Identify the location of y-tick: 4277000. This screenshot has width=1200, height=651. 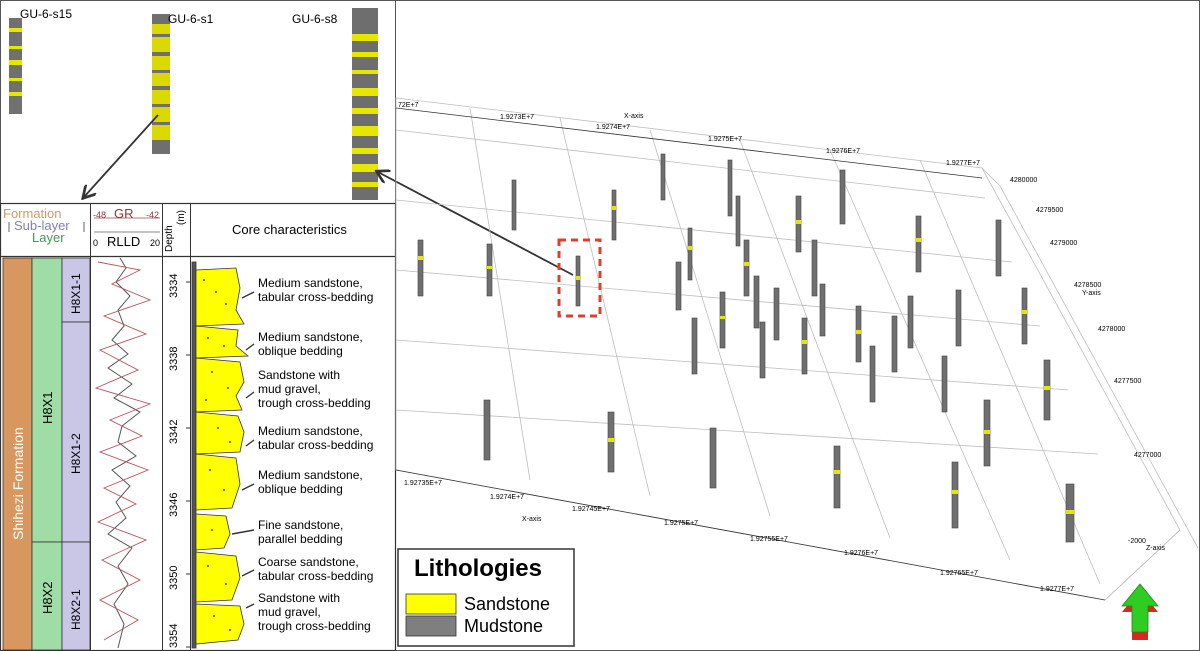
(1148, 455).